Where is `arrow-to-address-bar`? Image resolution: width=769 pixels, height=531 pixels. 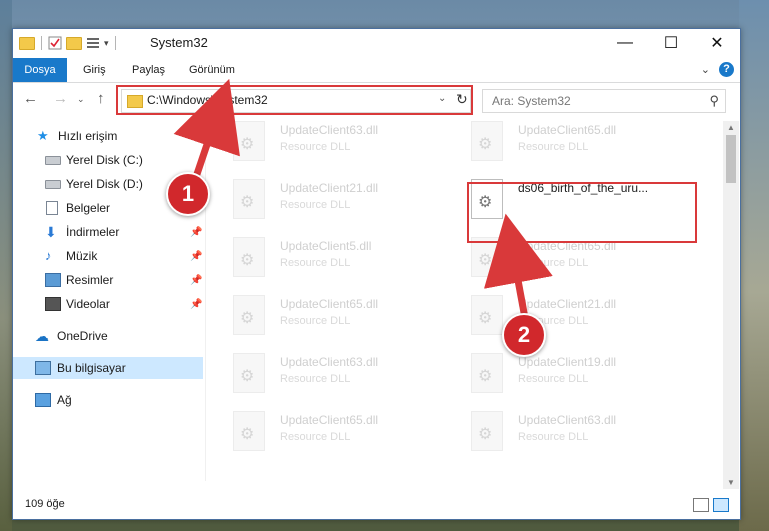
arrow-to-address-bar is located at coordinates (206, 130).